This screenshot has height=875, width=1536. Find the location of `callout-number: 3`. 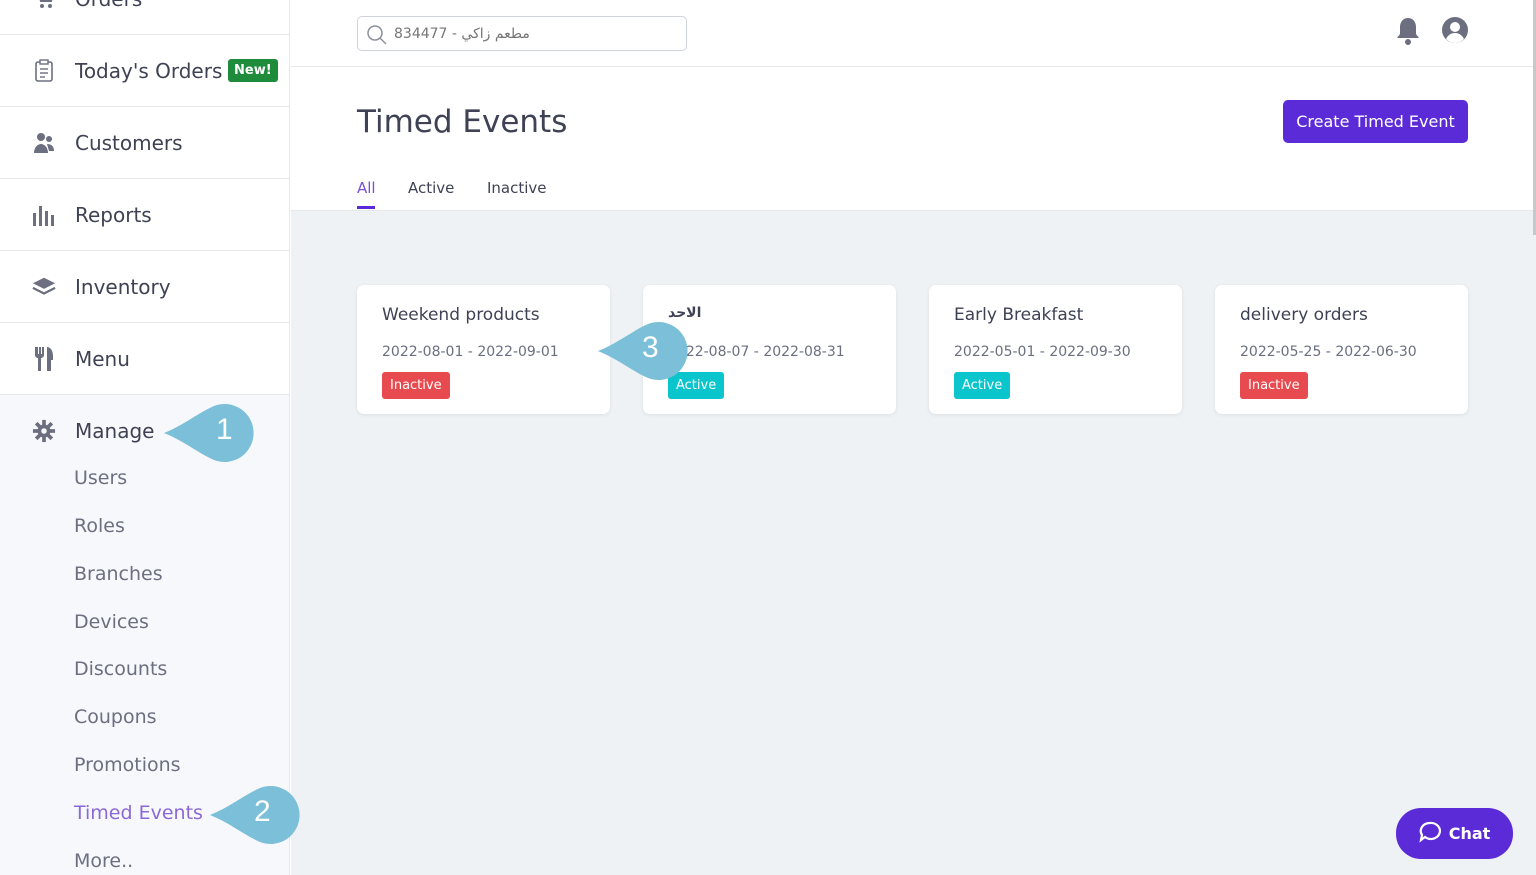

callout-number: 3 is located at coordinates (650, 347).